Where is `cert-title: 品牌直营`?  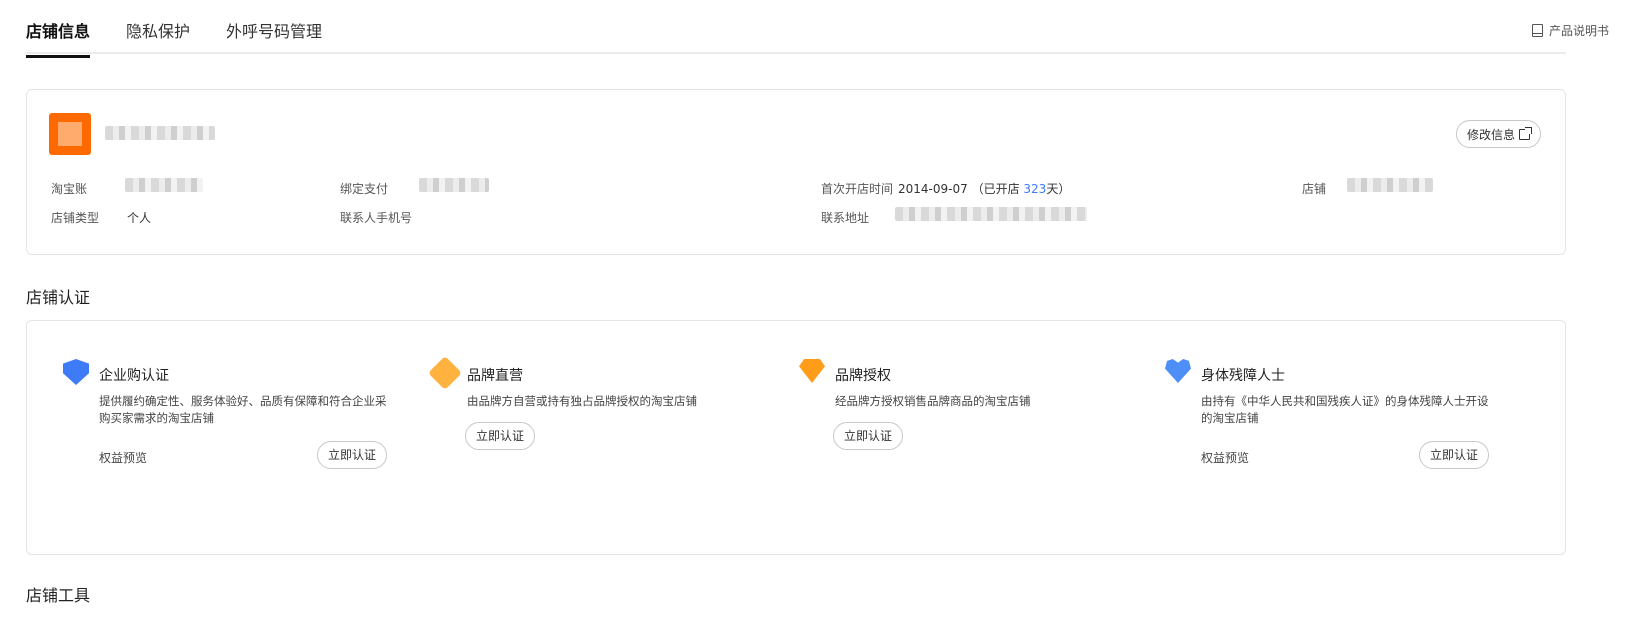 cert-title: 品牌直营 is located at coordinates (495, 376).